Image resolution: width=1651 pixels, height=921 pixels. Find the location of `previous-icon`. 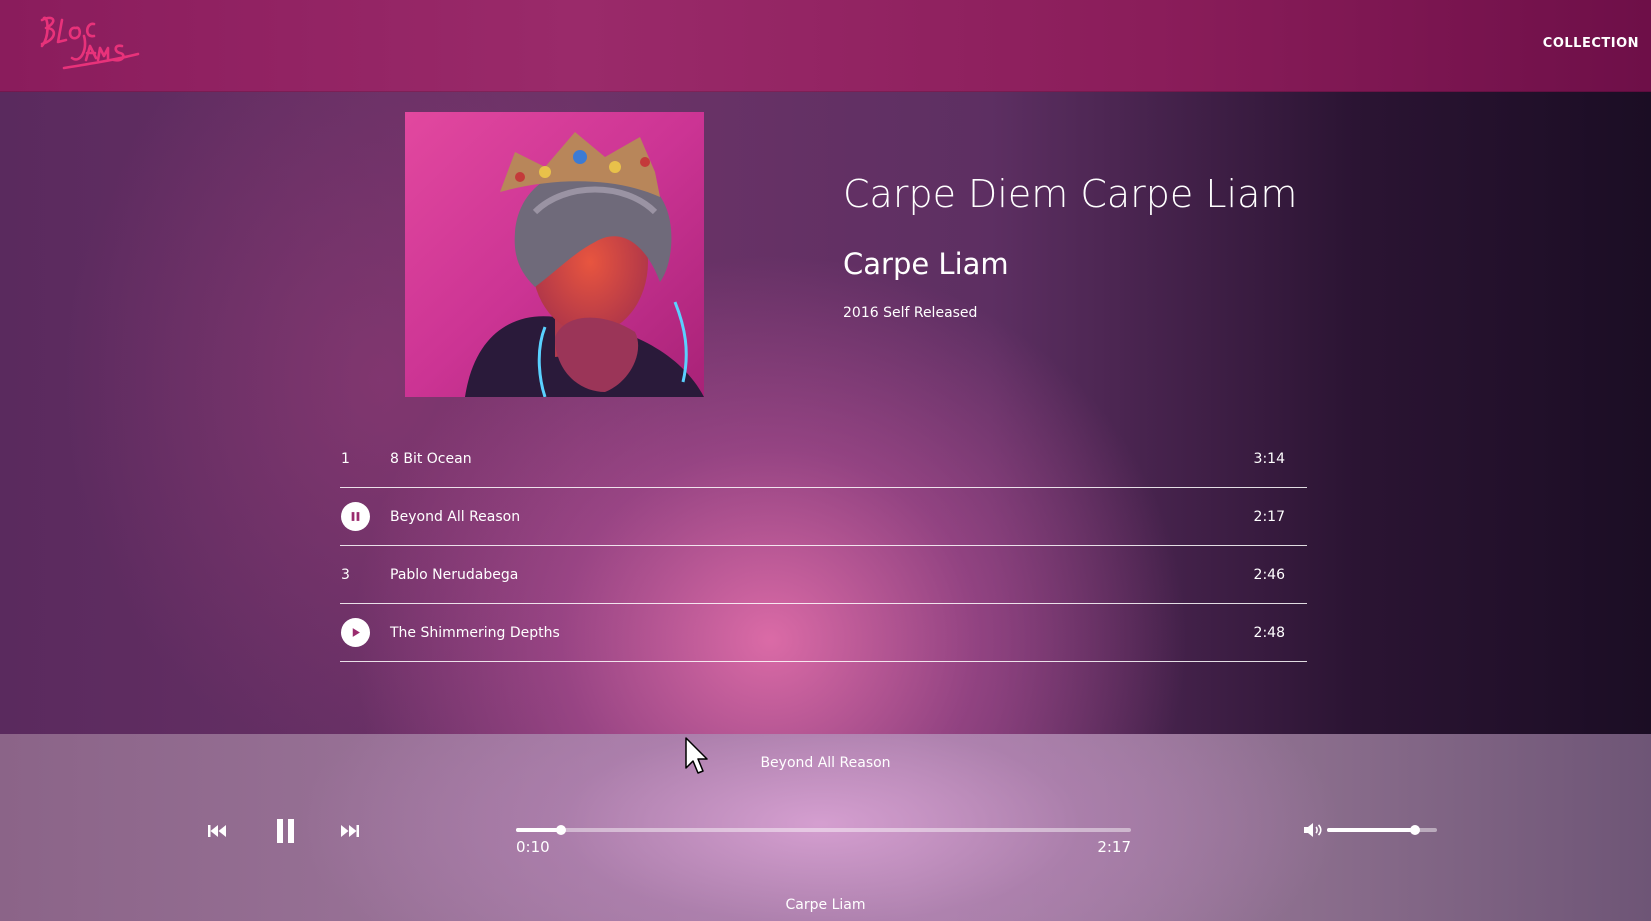

previous-icon is located at coordinates (217, 831).